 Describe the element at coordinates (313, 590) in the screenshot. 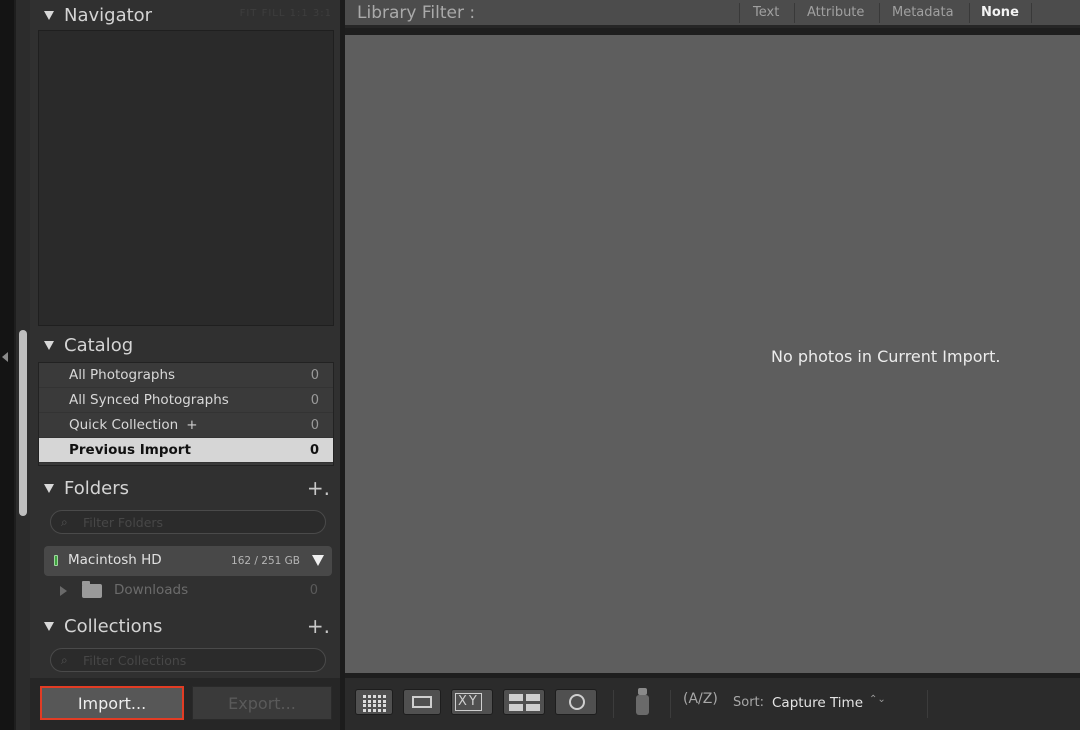

I see `folder-count: 0` at that location.